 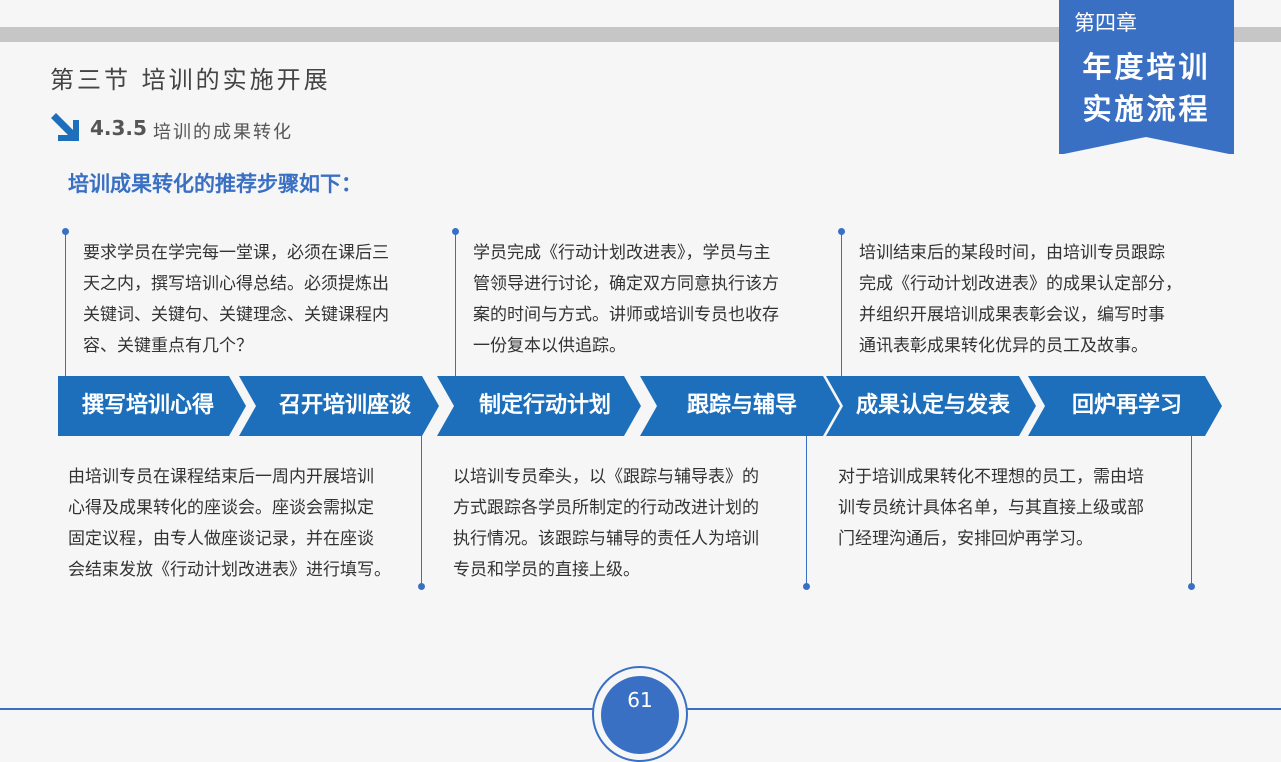 What do you see at coordinates (1003, 346) in the screenshot?
I see `desc-line: 通讯表彰成果转化优异的员工及故事。` at bounding box center [1003, 346].